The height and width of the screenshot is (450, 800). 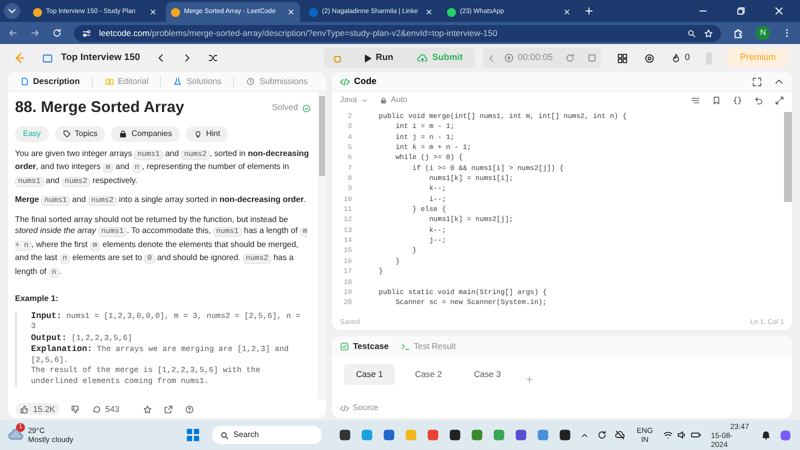 What do you see at coordinates (99, 108) in the screenshot?
I see `problem-title: 88. Merge Sorted Array` at bounding box center [99, 108].